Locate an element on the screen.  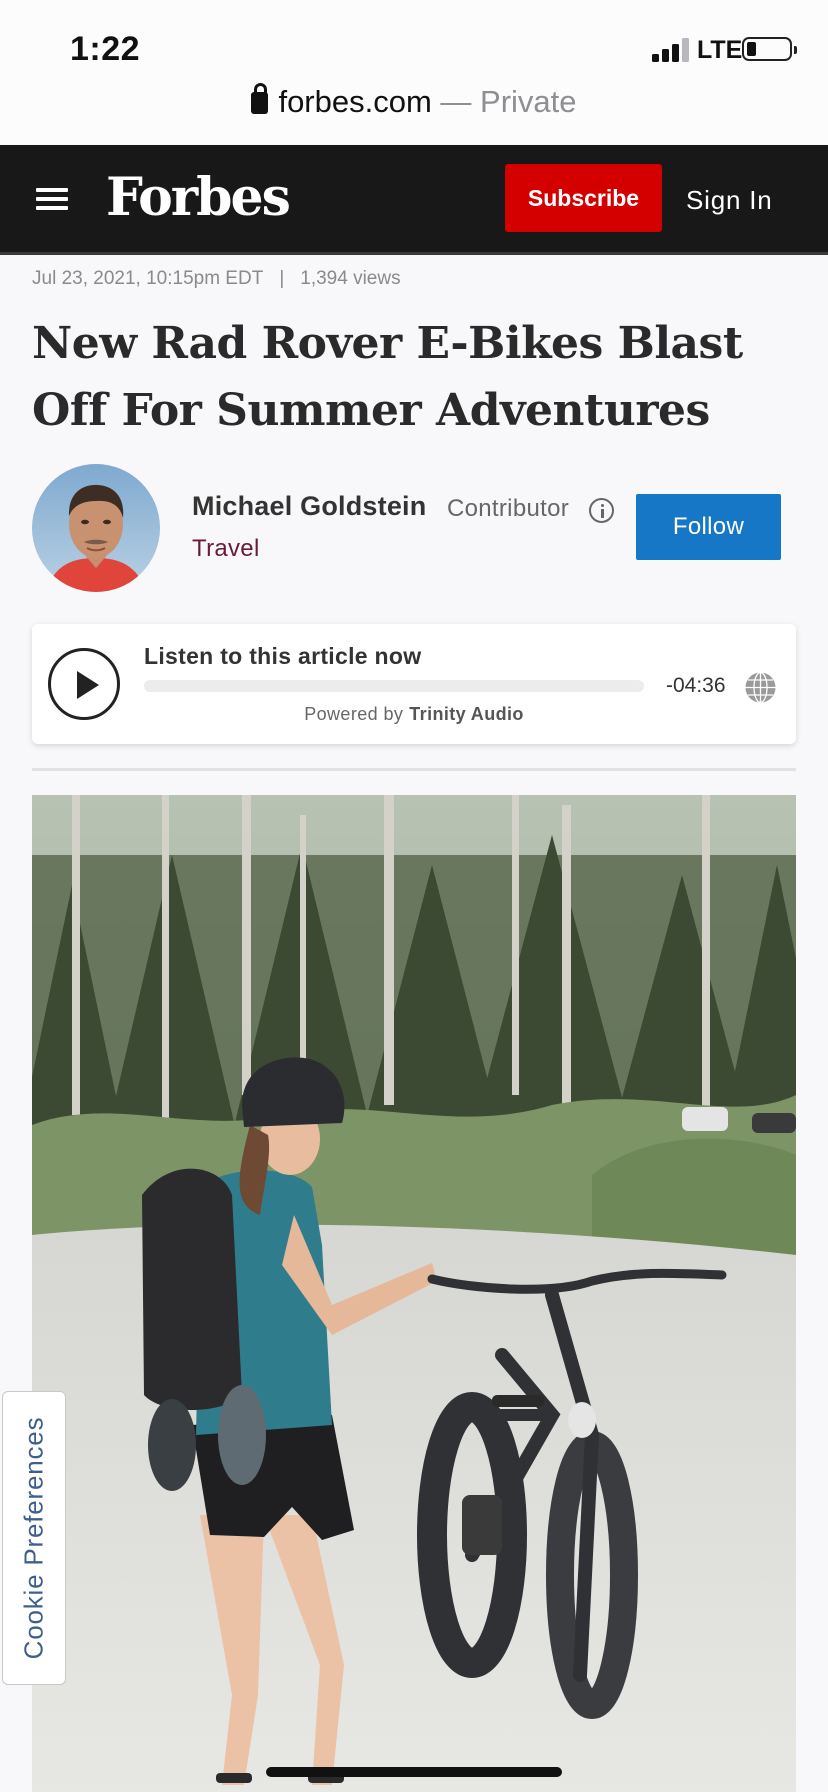
author-avatar is located at coordinates (96, 528).